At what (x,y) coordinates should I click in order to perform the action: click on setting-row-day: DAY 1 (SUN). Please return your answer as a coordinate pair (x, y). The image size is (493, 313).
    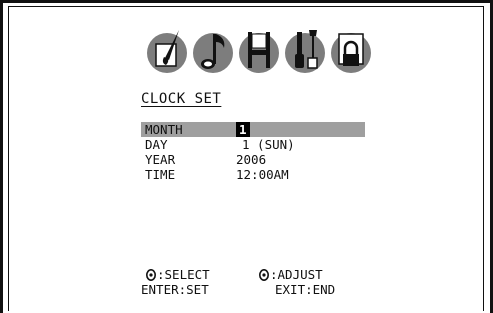
    Looking at the image, I should click on (253, 144).